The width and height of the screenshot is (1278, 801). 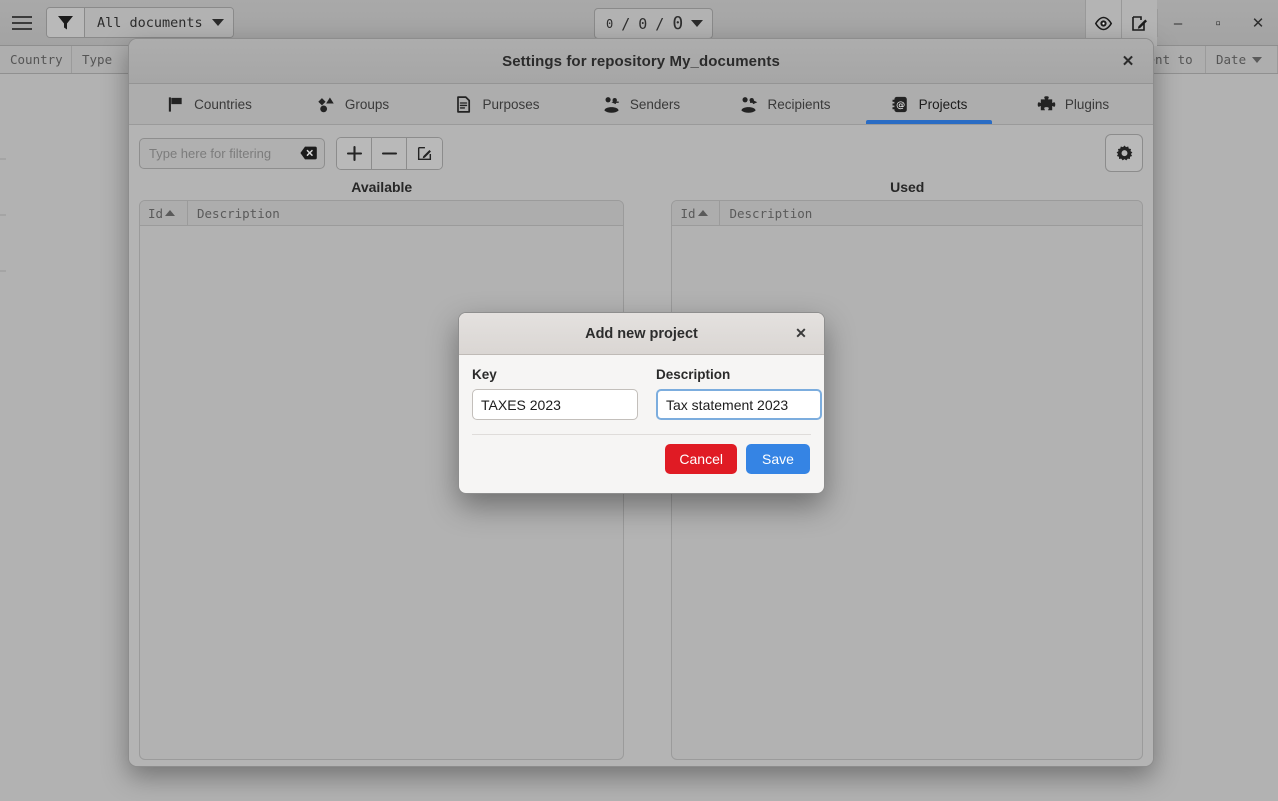 What do you see at coordinates (929, 122) in the screenshot?
I see `tab-active-indicator` at bounding box center [929, 122].